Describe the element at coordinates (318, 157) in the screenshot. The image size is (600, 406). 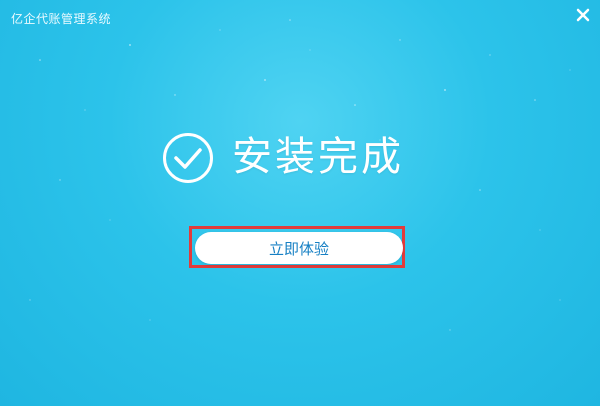
I see `install-complete-text: 安装完成` at that location.